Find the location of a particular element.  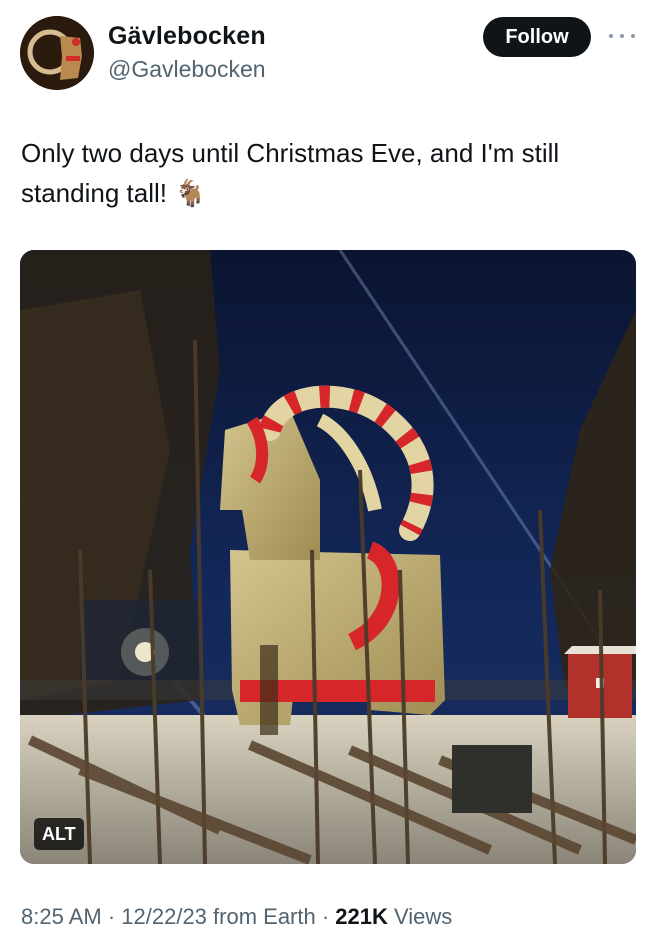

avatar is located at coordinates (57, 53).